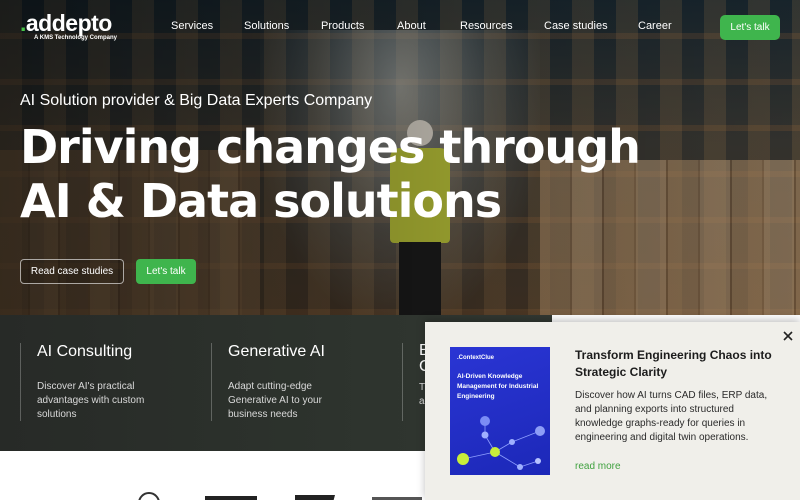 Image resolution: width=800 pixels, height=500 pixels. I want to click on cover-brand: .ContextClue, so click(476, 358).